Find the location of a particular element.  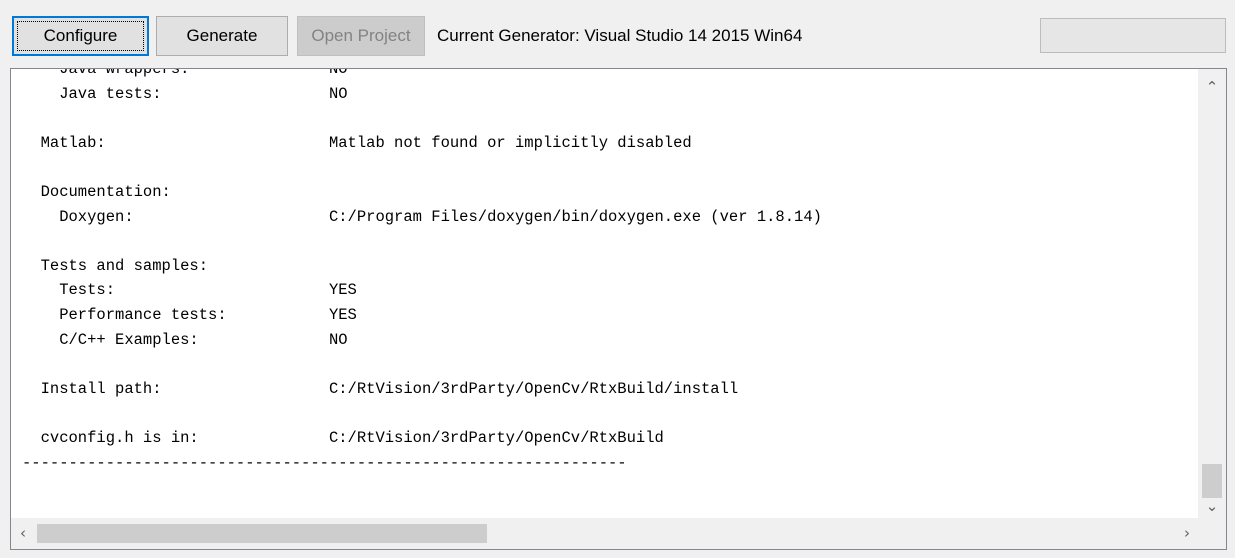

configure-button-label: Configure is located at coordinates (80, 35).